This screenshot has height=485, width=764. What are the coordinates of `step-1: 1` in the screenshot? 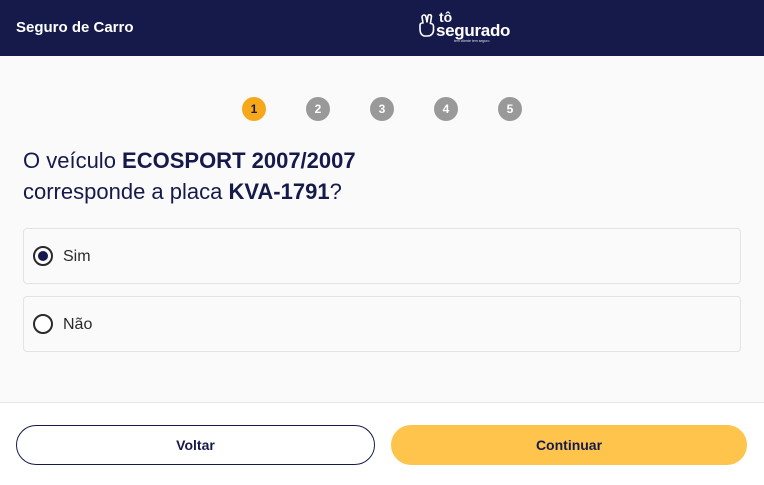 It's located at (254, 109).